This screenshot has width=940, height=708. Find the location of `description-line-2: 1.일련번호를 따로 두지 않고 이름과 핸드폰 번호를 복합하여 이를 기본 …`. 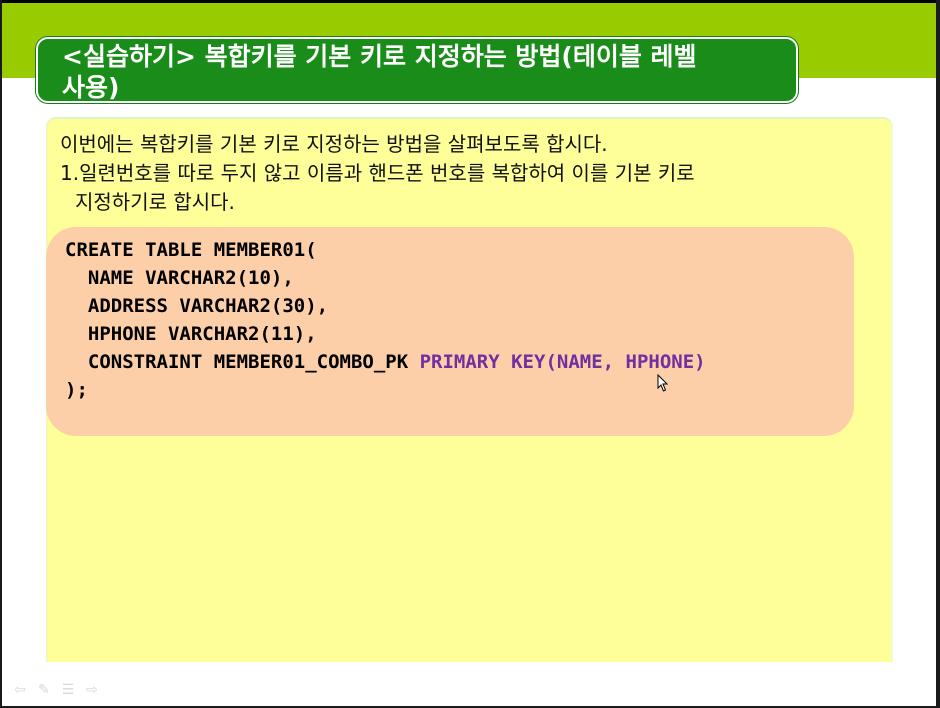

description-line-2: 1.일련번호를 따로 두지 않고 이름과 핸드폰 번호를 복합하여 이를 기본 … is located at coordinates (377, 173).